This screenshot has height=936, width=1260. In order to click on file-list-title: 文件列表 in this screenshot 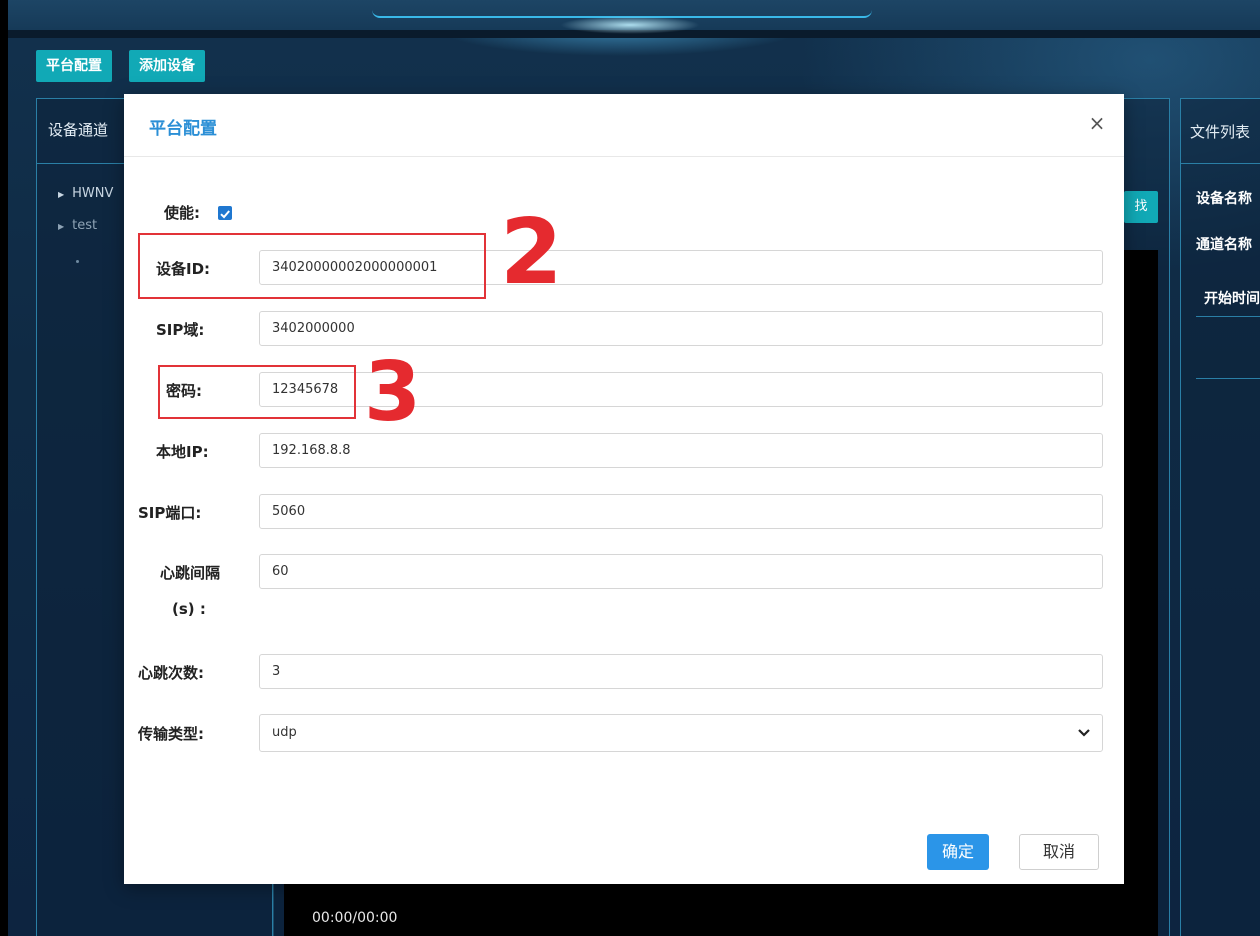, I will do `click(1220, 132)`.